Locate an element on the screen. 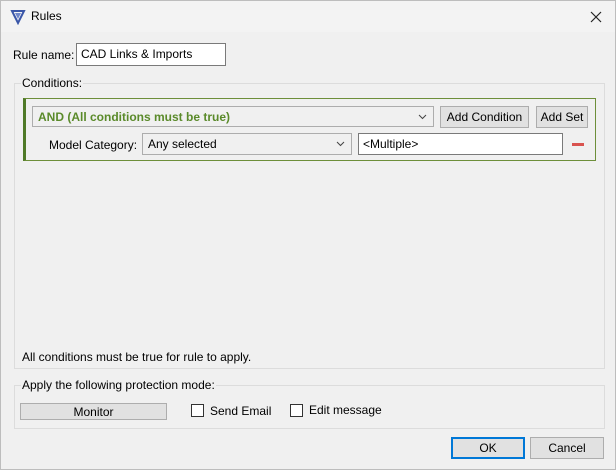 Image resolution: width=616 pixels, height=470 pixels. monitor-mode-button: Monitor is located at coordinates (93, 411).